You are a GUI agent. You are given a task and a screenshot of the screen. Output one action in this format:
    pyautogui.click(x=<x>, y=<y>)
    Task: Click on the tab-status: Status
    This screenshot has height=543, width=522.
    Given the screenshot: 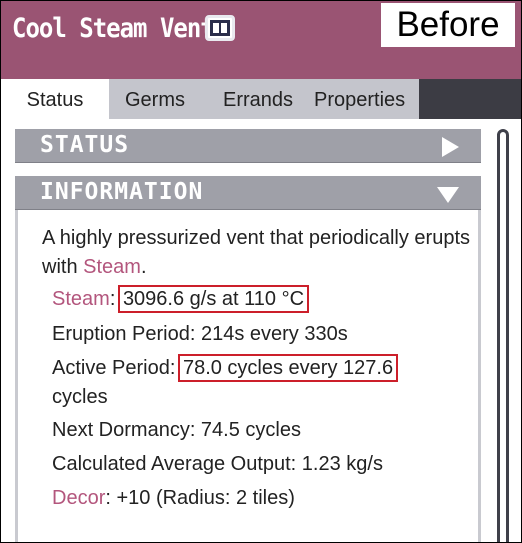 What is the action you would take?
    pyautogui.click(x=55, y=99)
    